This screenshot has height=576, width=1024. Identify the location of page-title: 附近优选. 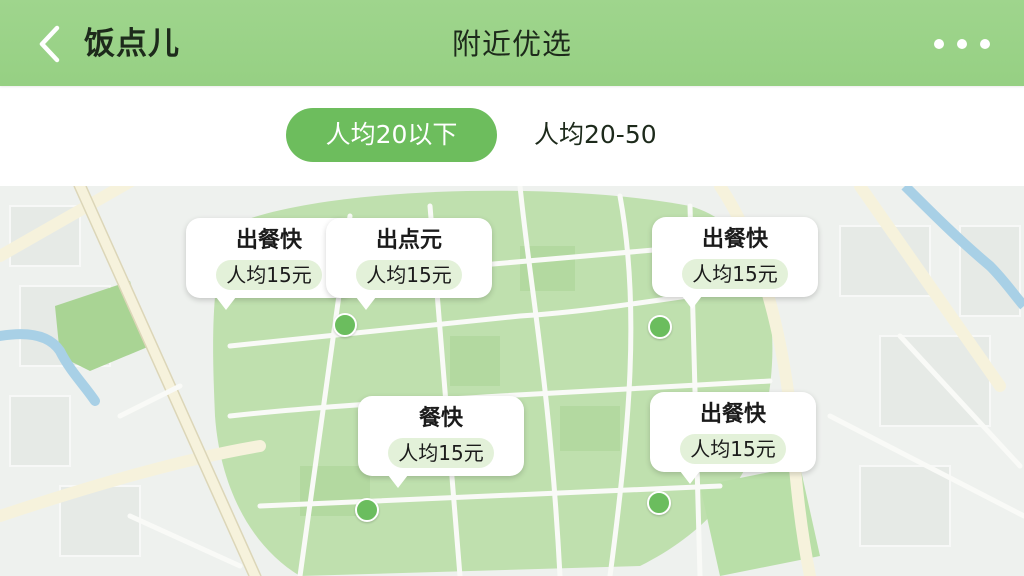
(511, 44).